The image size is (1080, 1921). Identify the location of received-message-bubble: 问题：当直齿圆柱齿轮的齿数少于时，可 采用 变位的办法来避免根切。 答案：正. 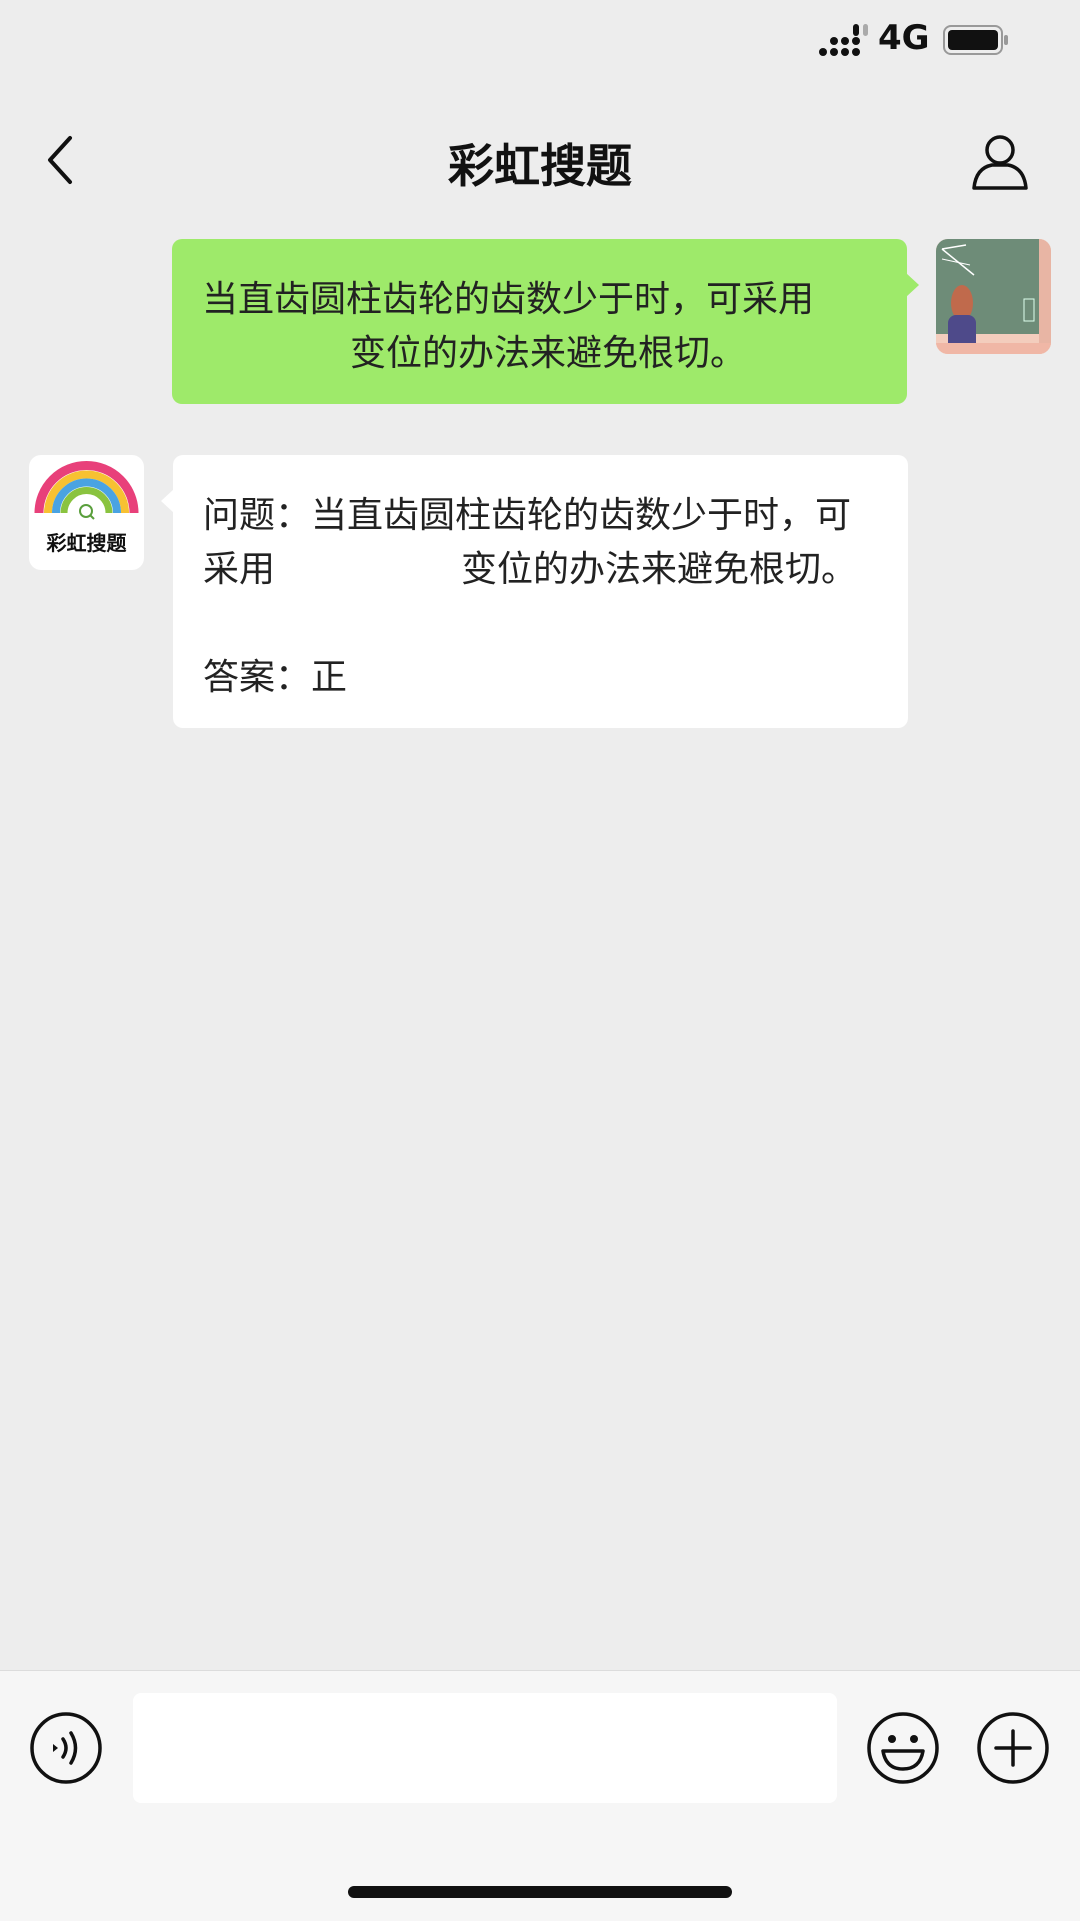
(534, 591).